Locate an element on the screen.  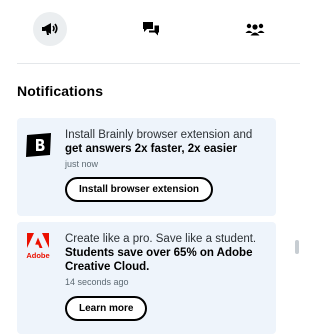
tab-messages is located at coordinates (151, 29).